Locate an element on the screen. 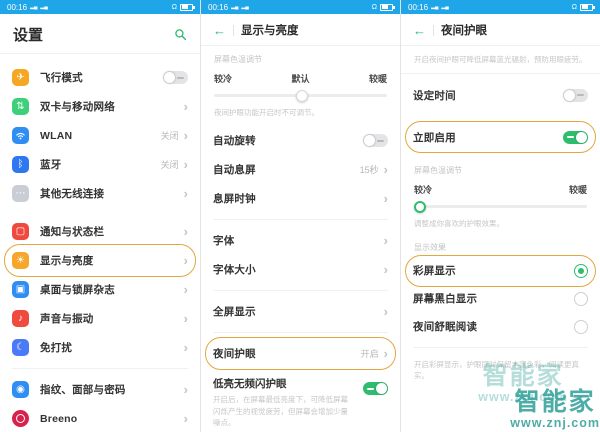 This screenshot has width=600, height=432. bluetooth-icon: ᛒ is located at coordinates (20, 164).